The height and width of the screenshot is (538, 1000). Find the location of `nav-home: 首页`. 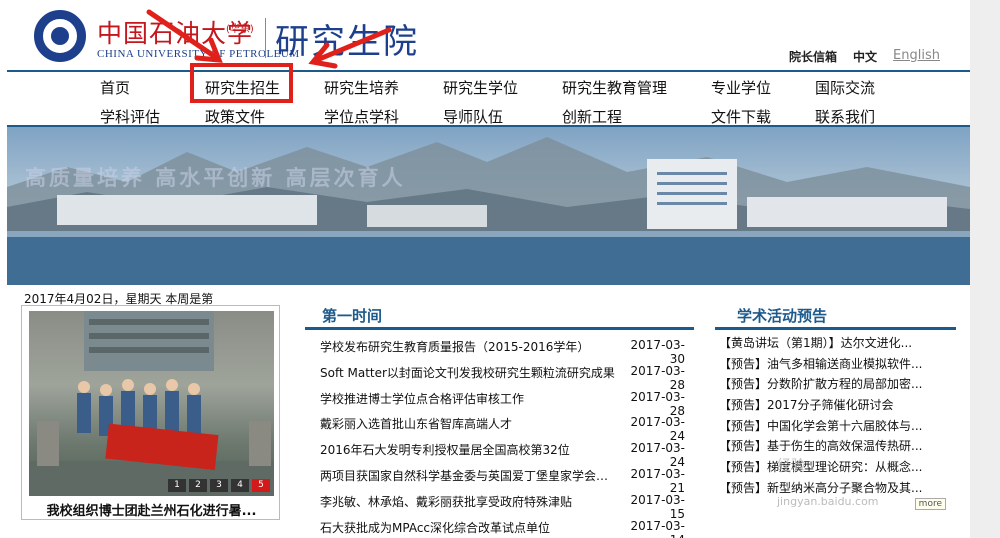

nav-home: 首页 is located at coordinates (115, 87).